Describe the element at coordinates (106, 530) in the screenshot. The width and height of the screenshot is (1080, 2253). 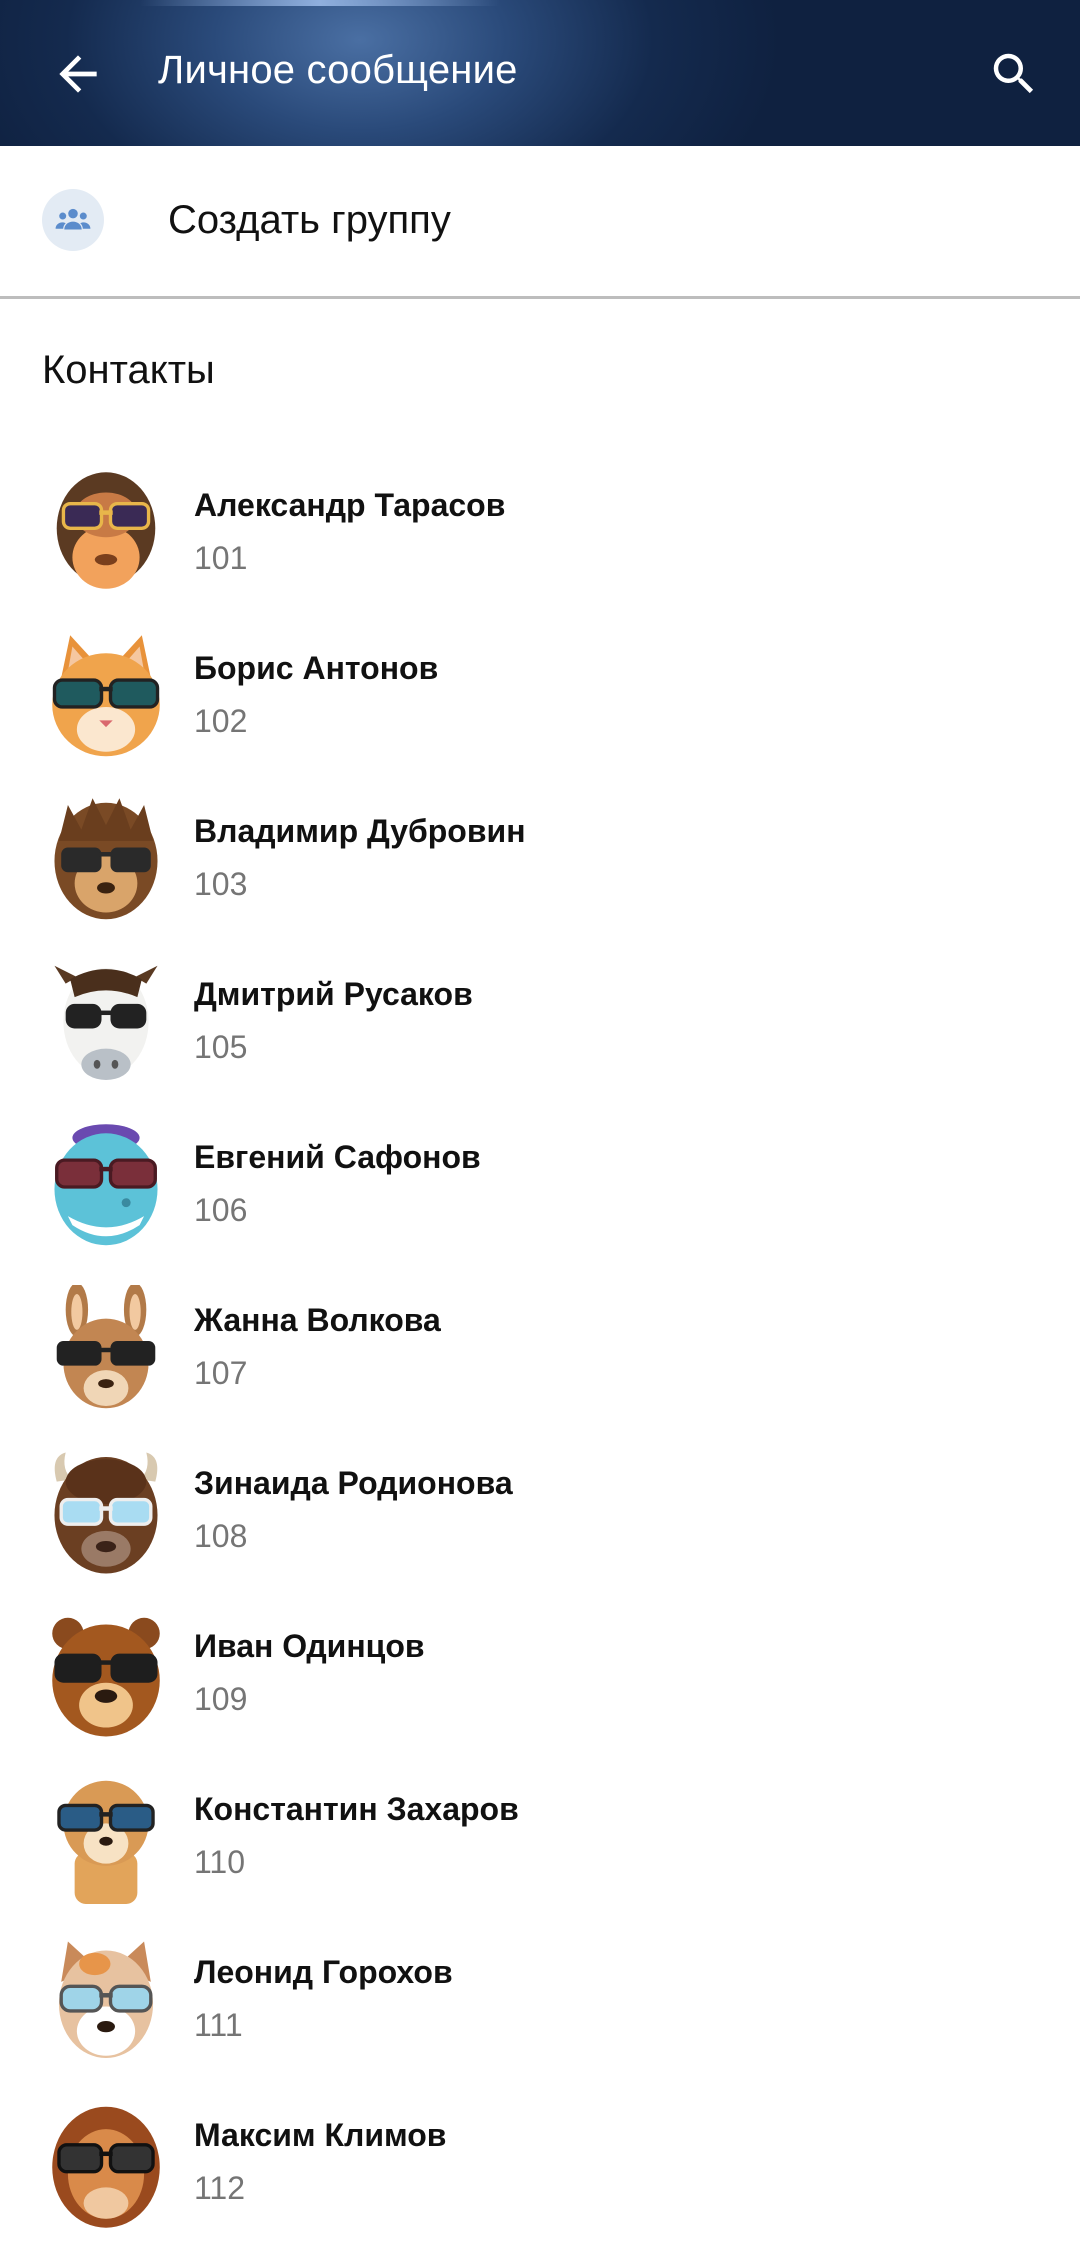
I see `monkey-avatar-icon` at that location.